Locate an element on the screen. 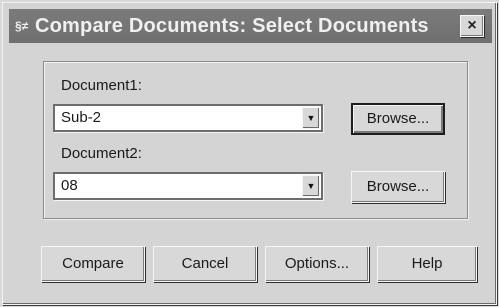 This screenshot has width=499, height=307. document1-label: Document1: is located at coordinates (101, 85).